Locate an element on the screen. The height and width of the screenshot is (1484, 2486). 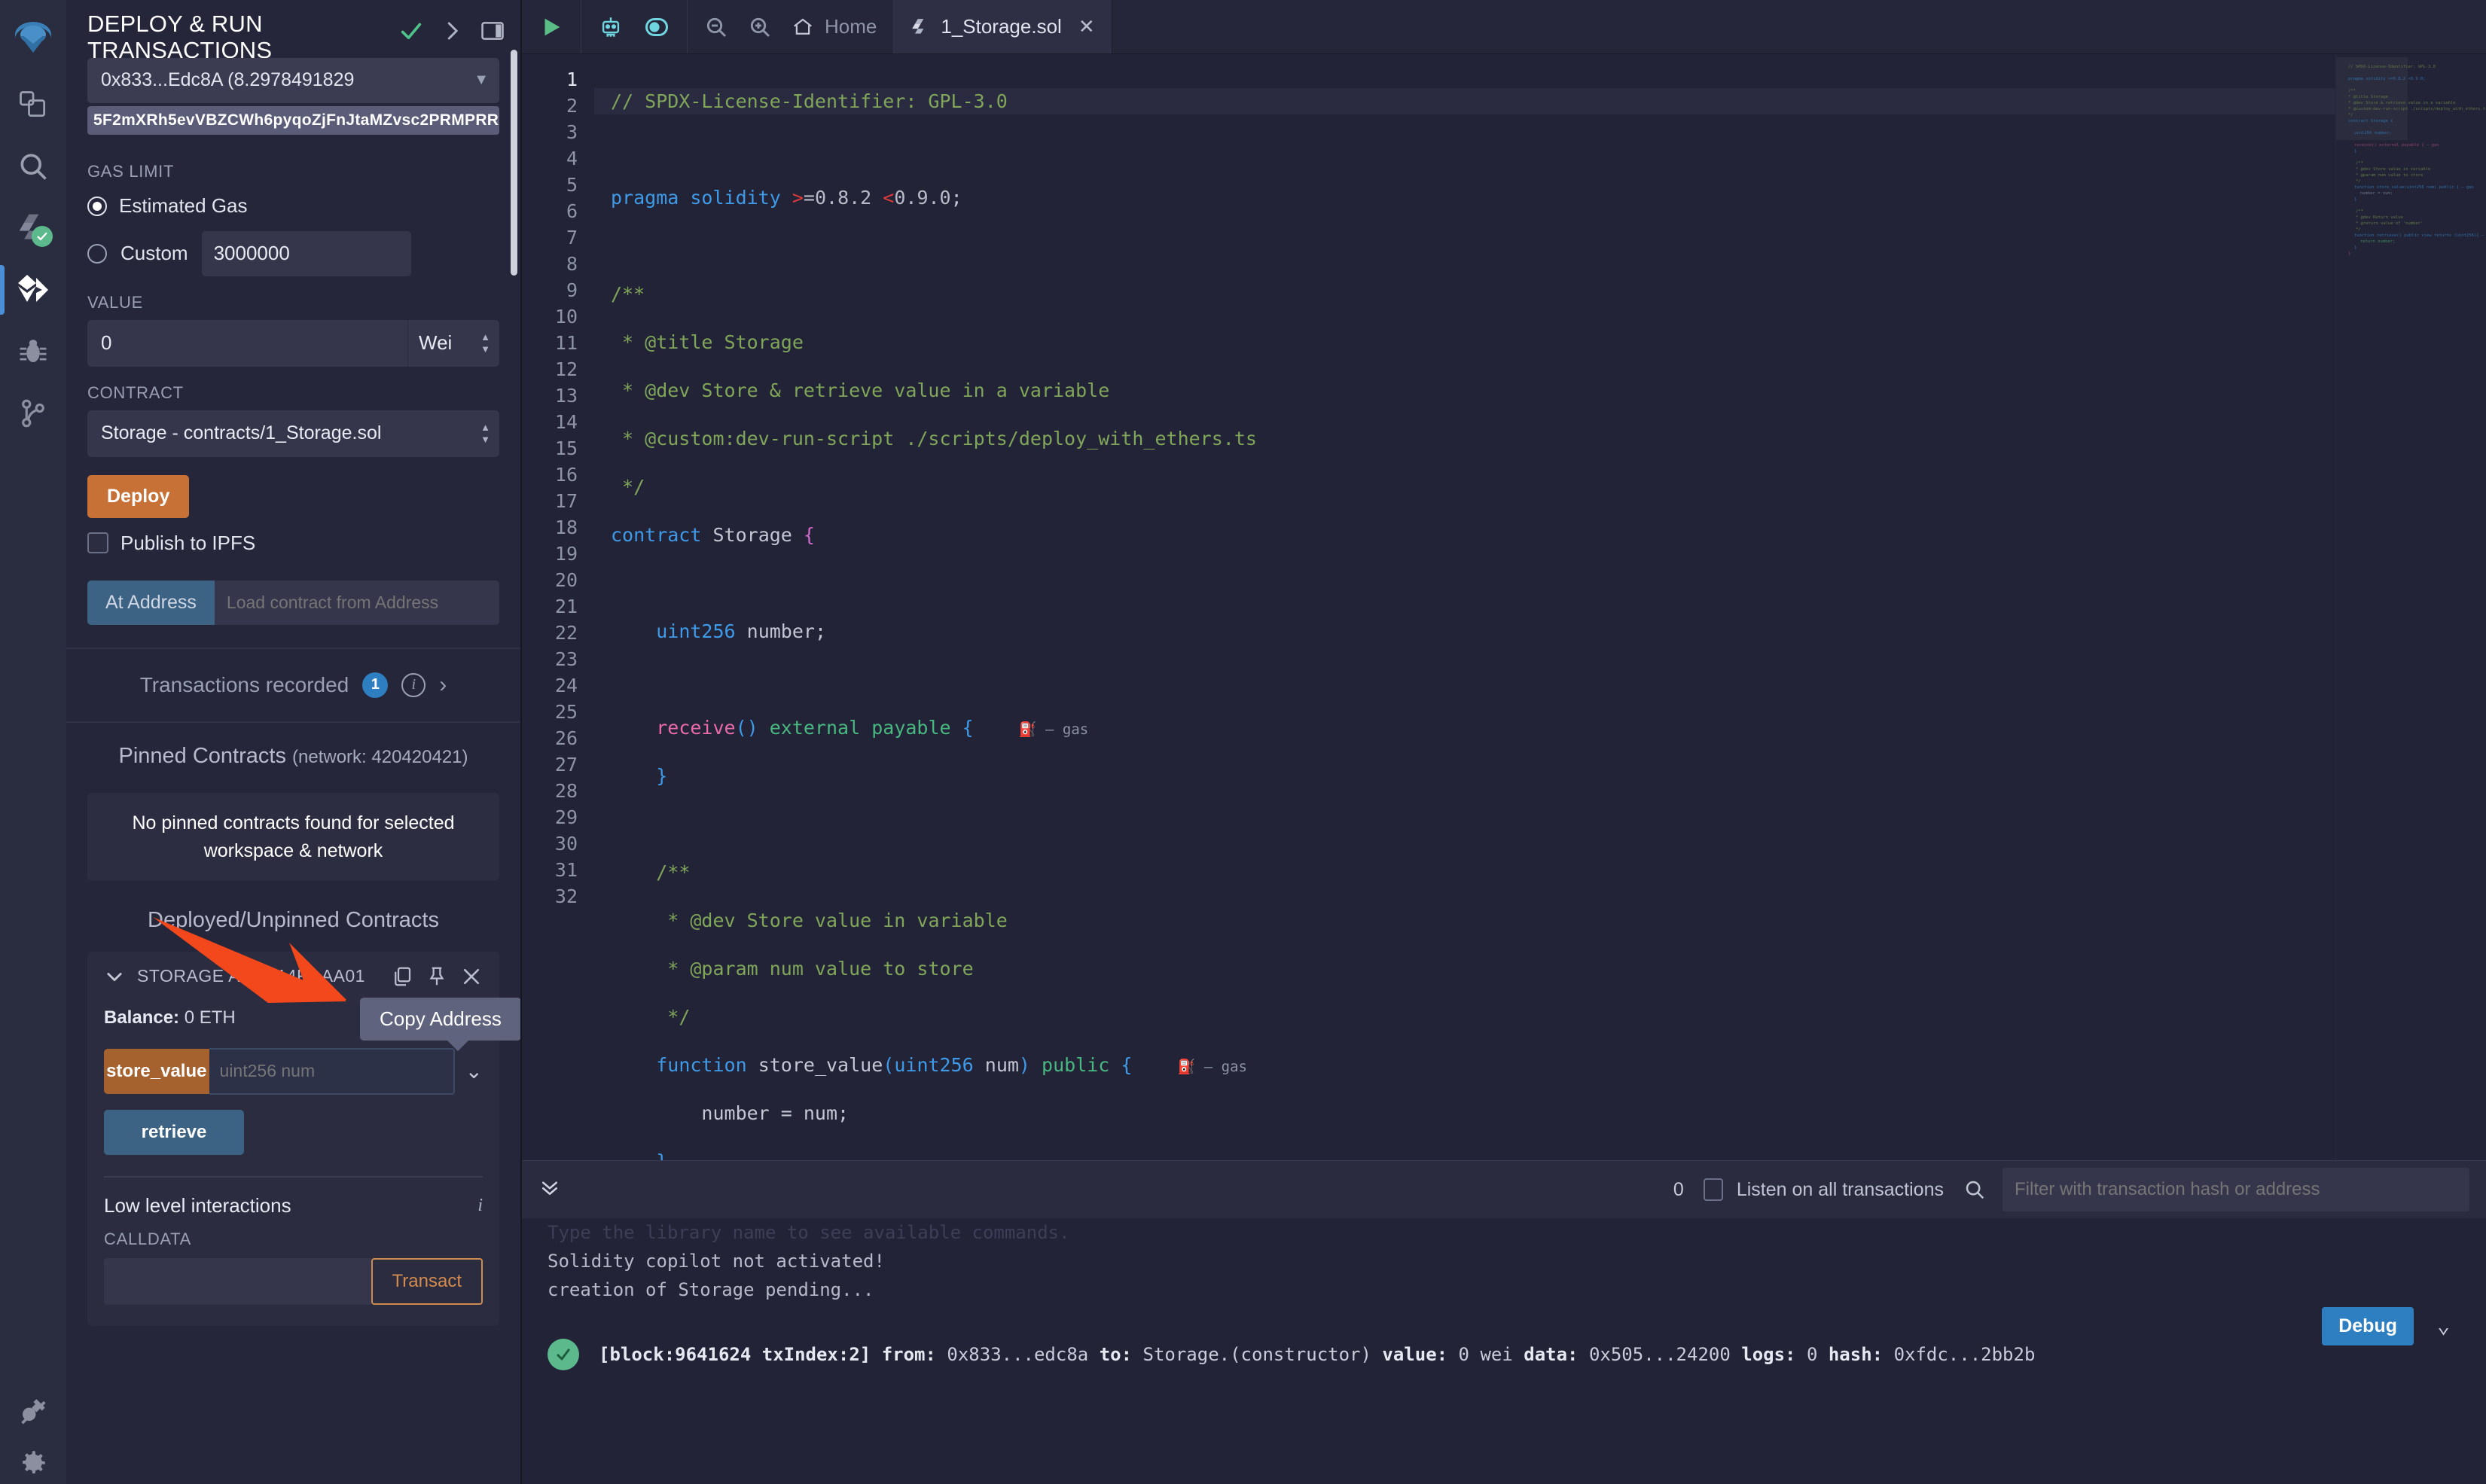
transactions-recorded-label: Transactions recorded is located at coordinates (244, 684).